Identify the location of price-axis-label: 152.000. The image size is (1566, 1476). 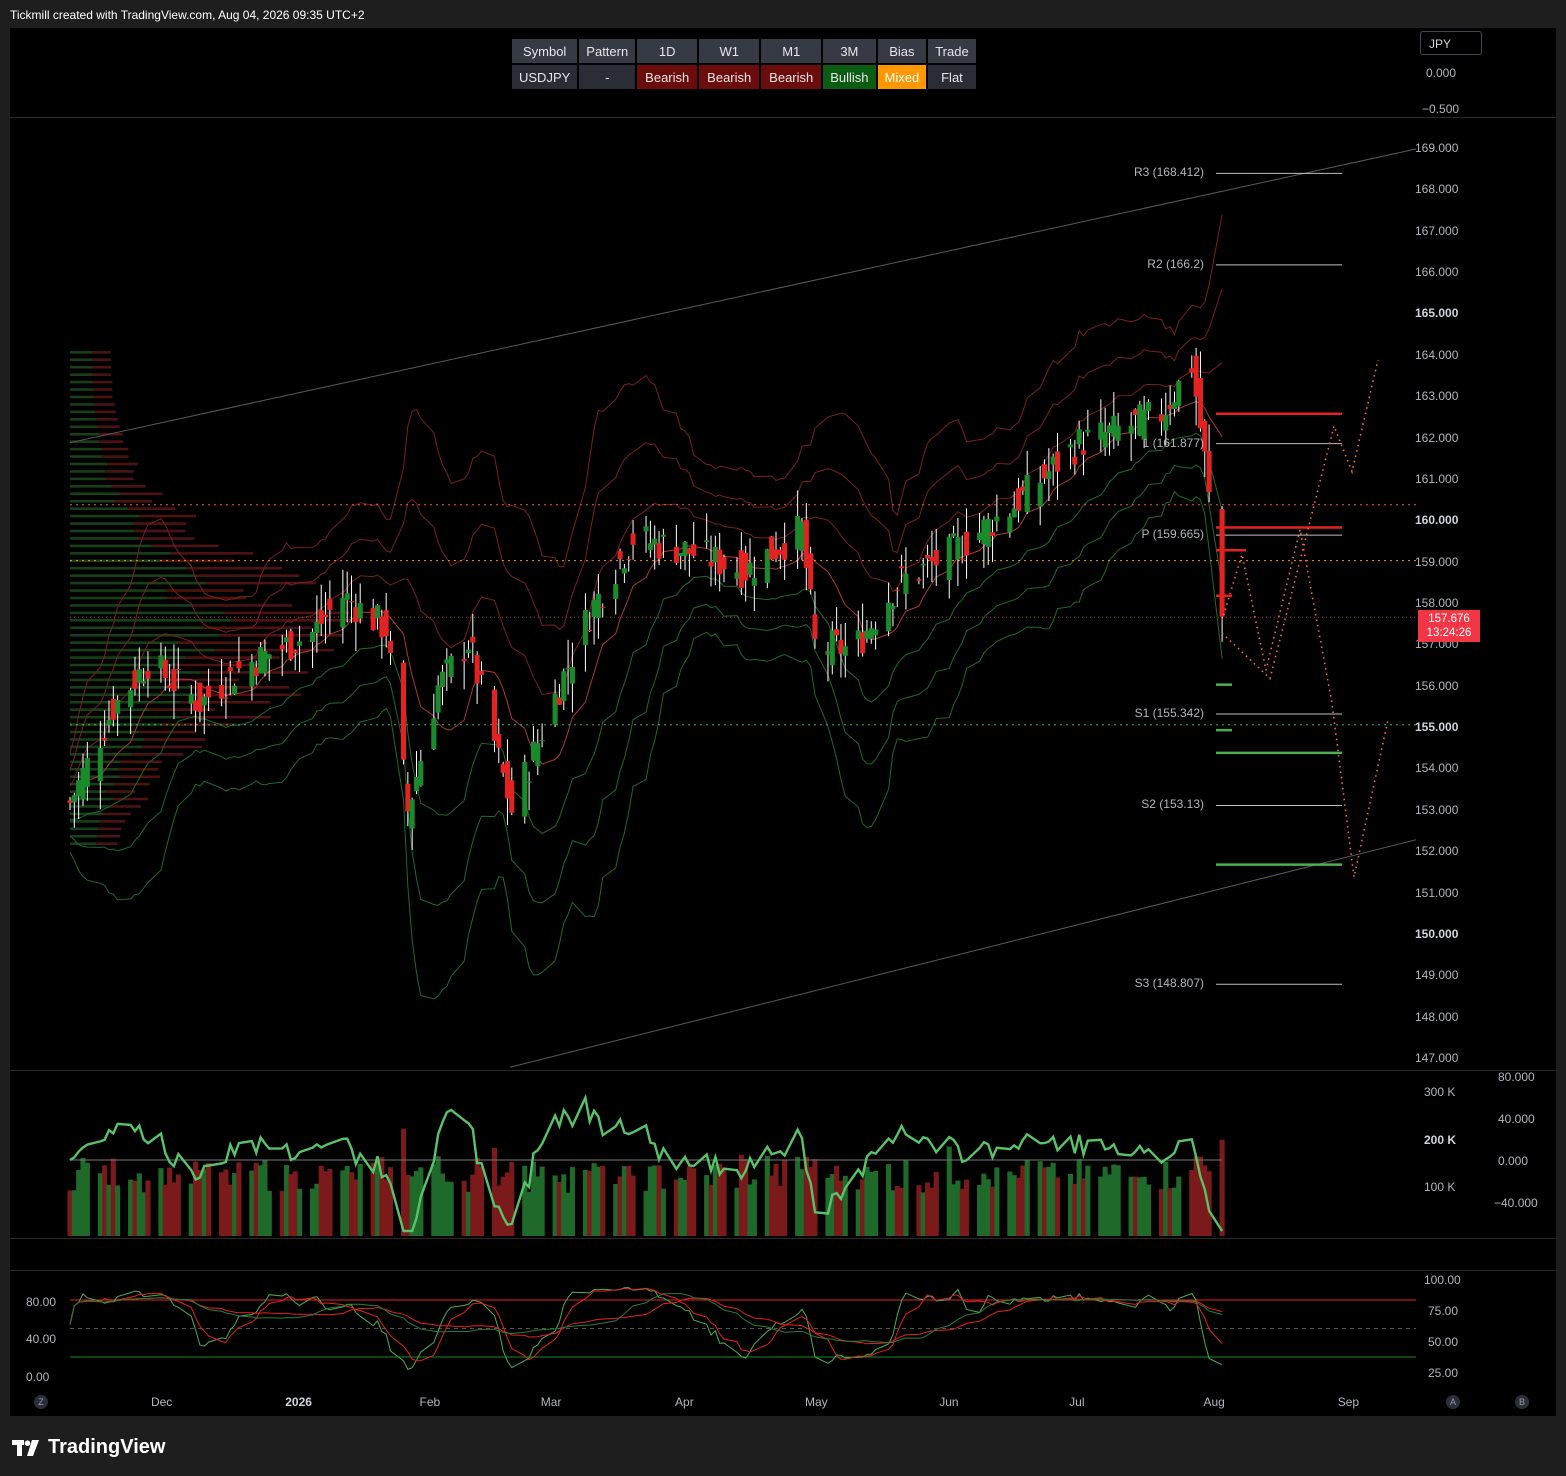
(1437, 851).